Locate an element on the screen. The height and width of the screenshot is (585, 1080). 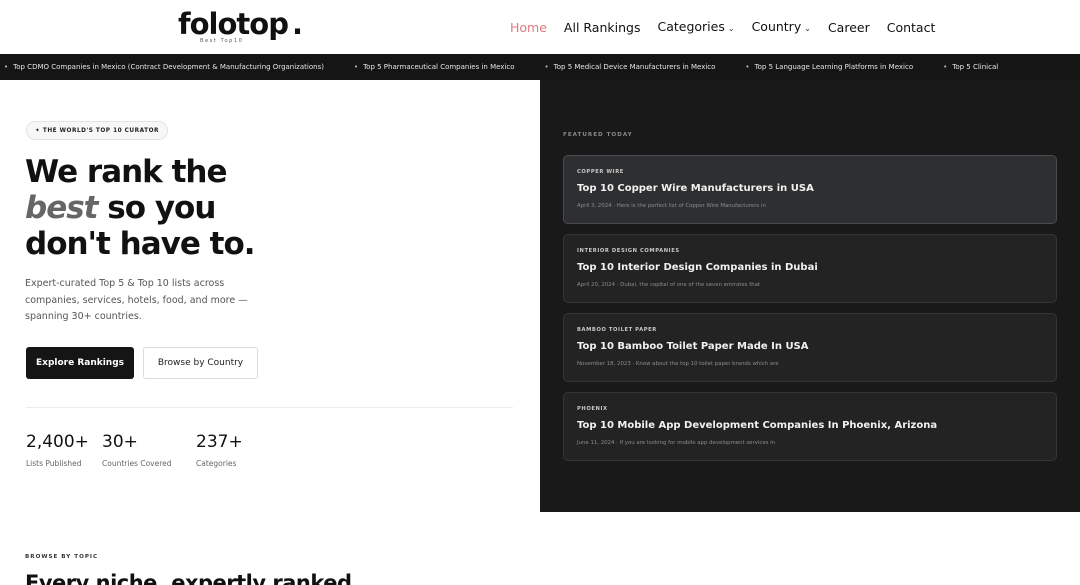
nav-categories-label: Categories is located at coordinates (691, 26).